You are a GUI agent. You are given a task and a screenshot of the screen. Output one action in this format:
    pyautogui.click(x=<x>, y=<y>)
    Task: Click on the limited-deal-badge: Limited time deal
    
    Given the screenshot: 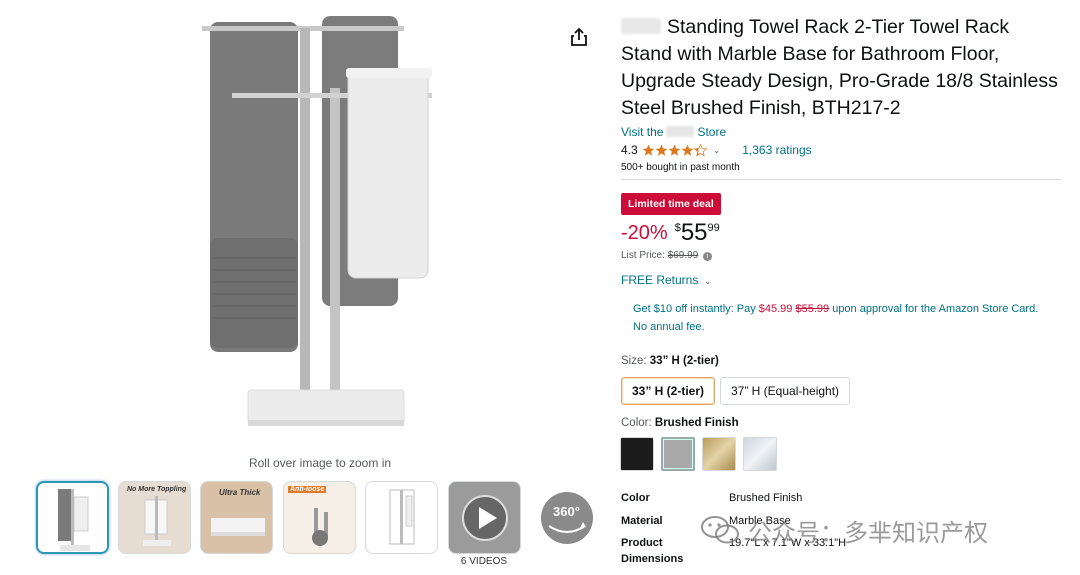 What is the action you would take?
    pyautogui.click(x=671, y=204)
    